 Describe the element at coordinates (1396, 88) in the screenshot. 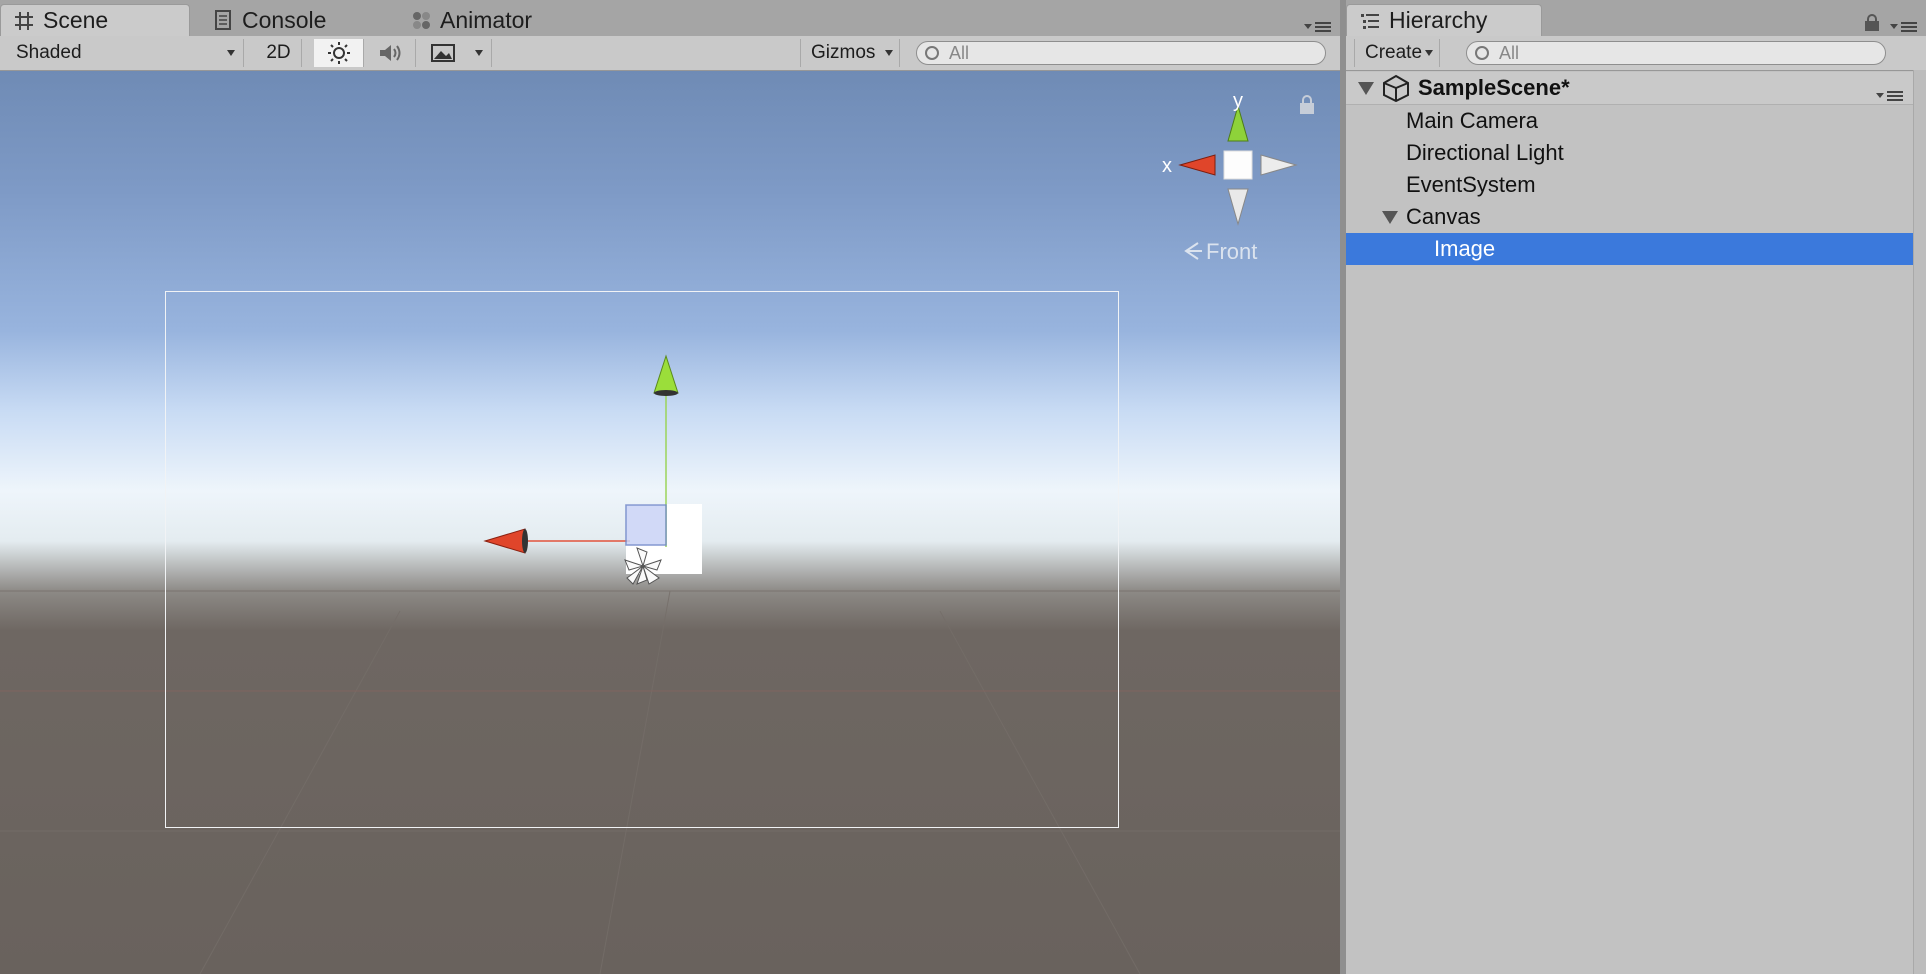

I see `unity-scene-icon` at that location.